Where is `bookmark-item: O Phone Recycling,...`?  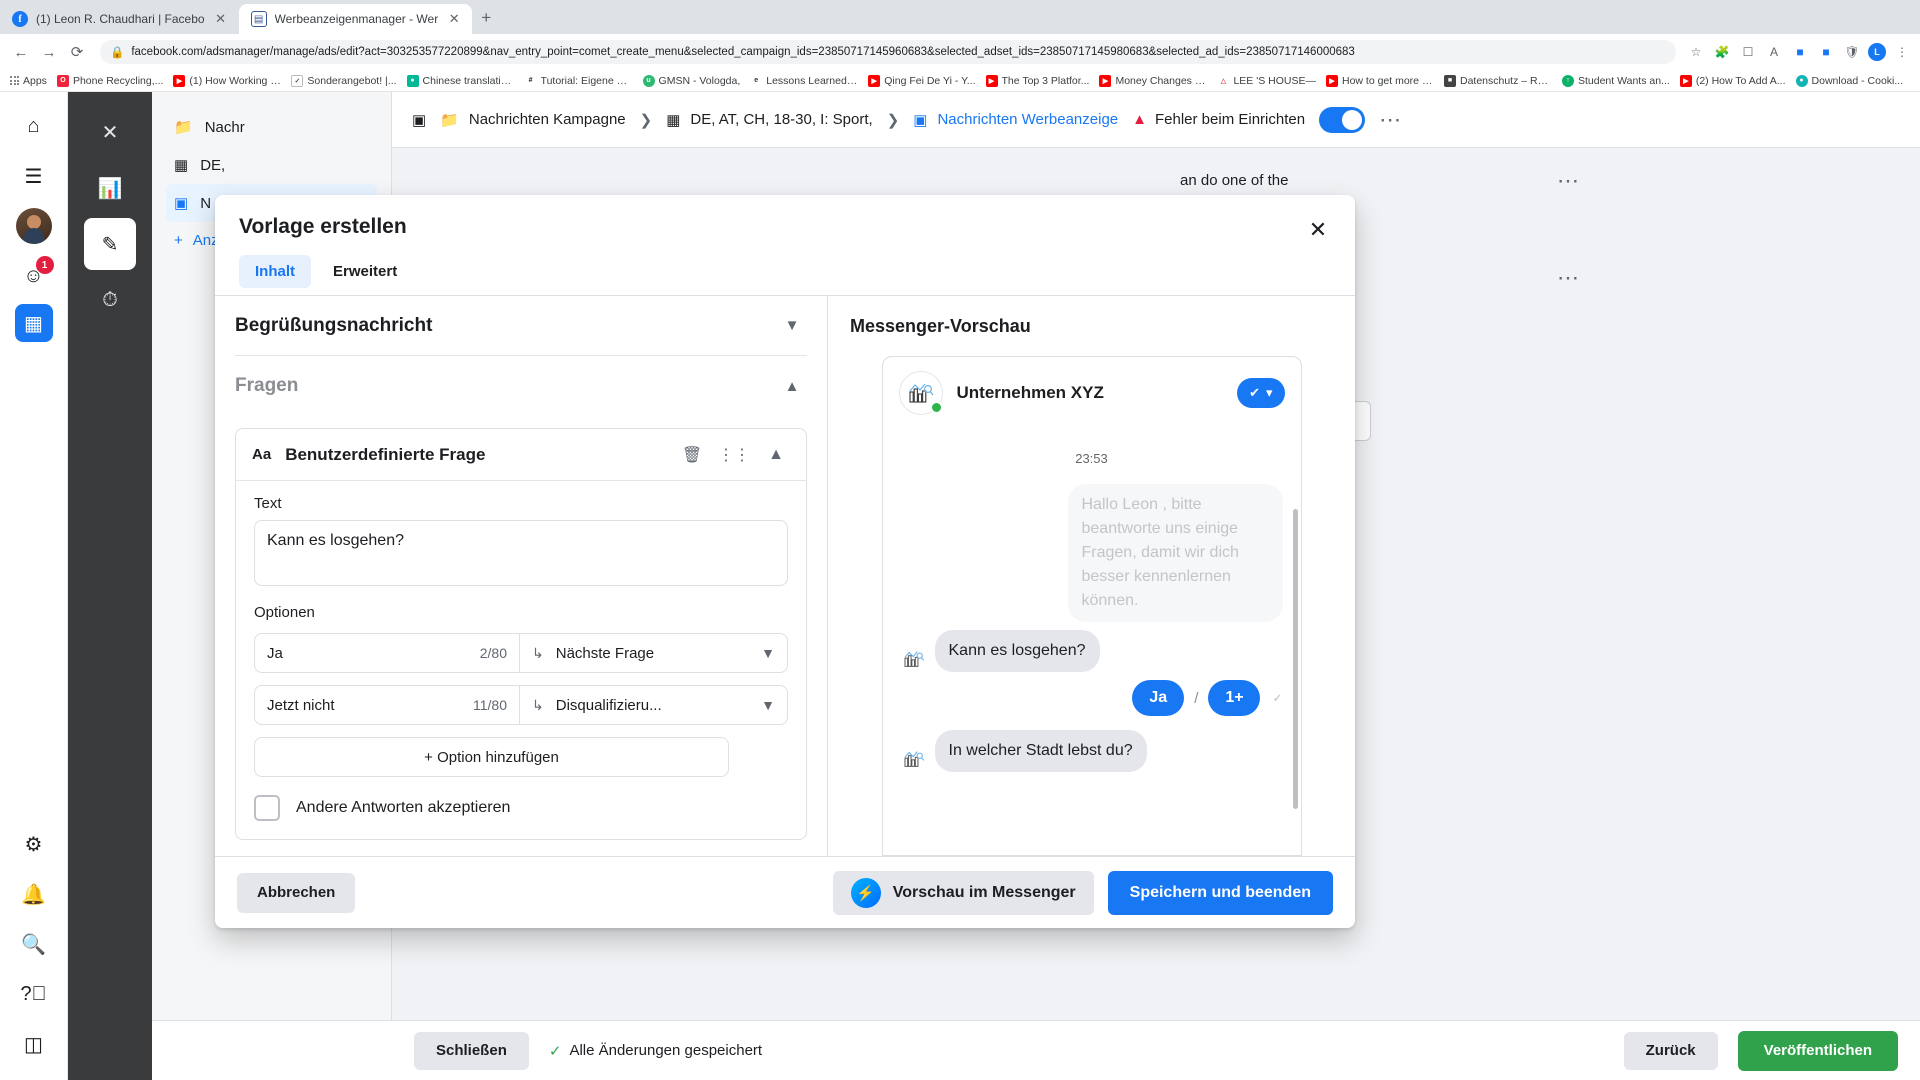 bookmark-item: O Phone Recycling,... is located at coordinates (110, 81).